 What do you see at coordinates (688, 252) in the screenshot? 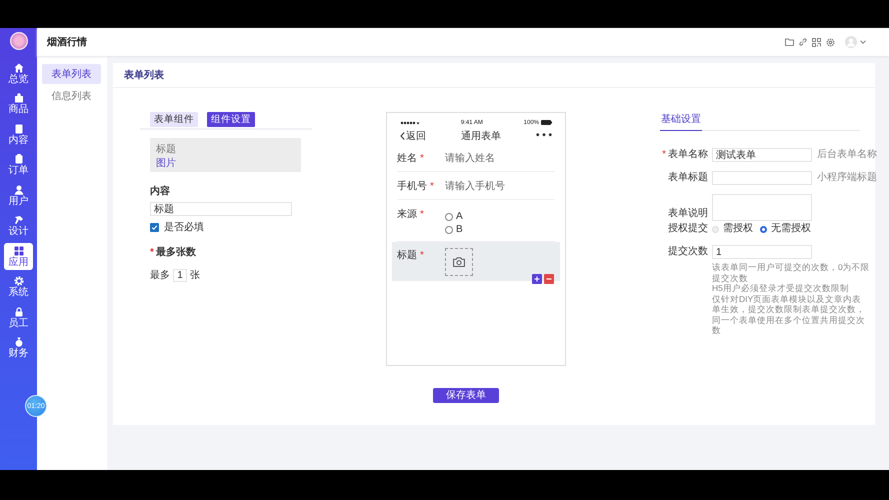
I see `field-label: 提交次数` at bounding box center [688, 252].